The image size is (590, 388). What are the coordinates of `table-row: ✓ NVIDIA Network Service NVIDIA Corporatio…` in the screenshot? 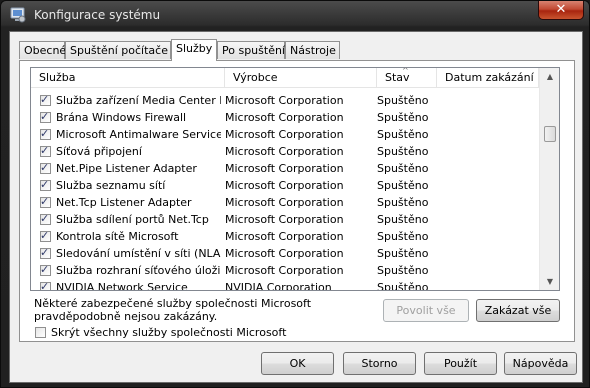 It's located at (285, 285).